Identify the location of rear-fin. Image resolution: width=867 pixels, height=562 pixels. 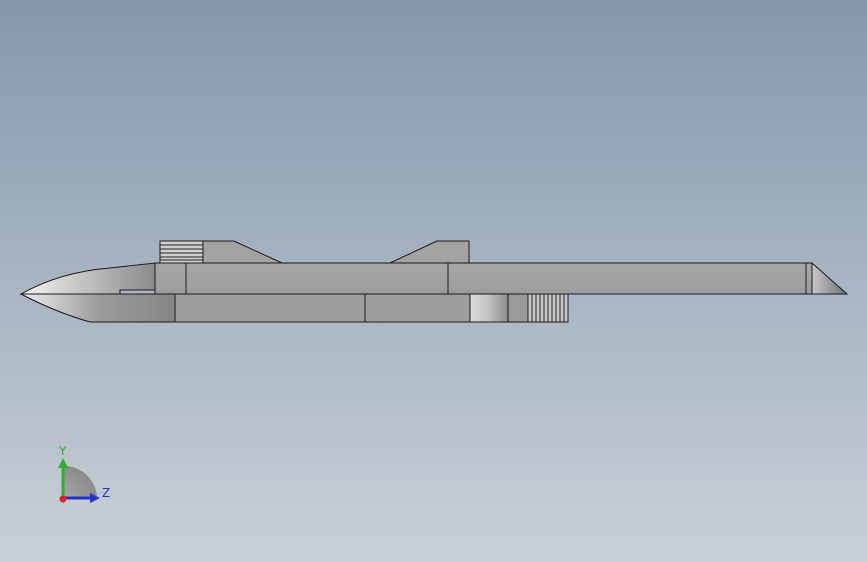
(429, 252).